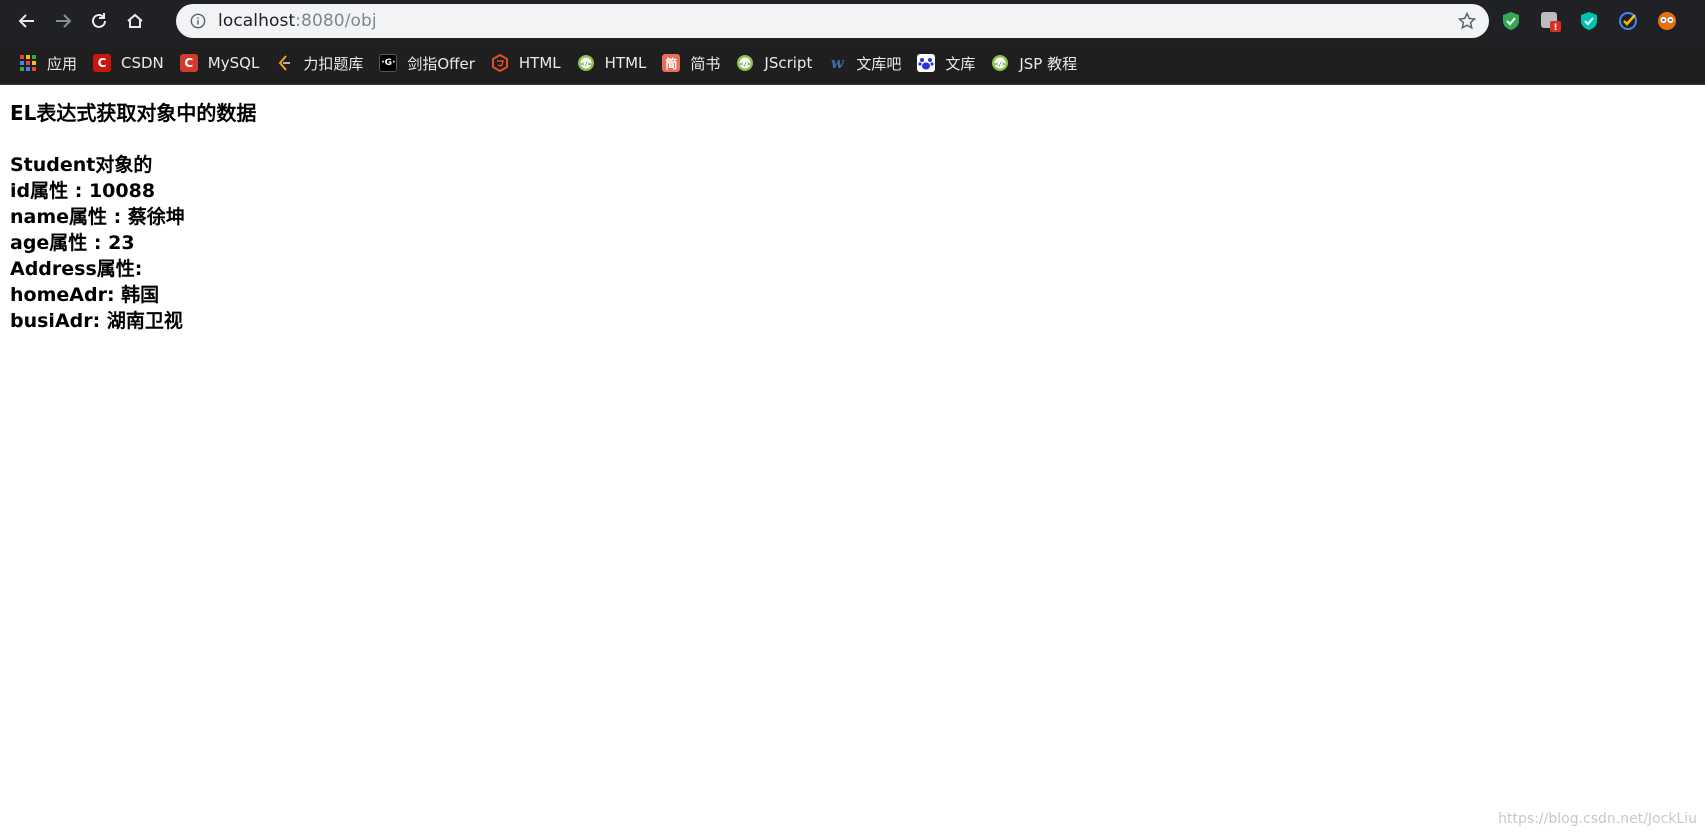  Describe the element at coordinates (388, 63) in the screenshot. I see `nowcoder-icon: ·G·` at that location.